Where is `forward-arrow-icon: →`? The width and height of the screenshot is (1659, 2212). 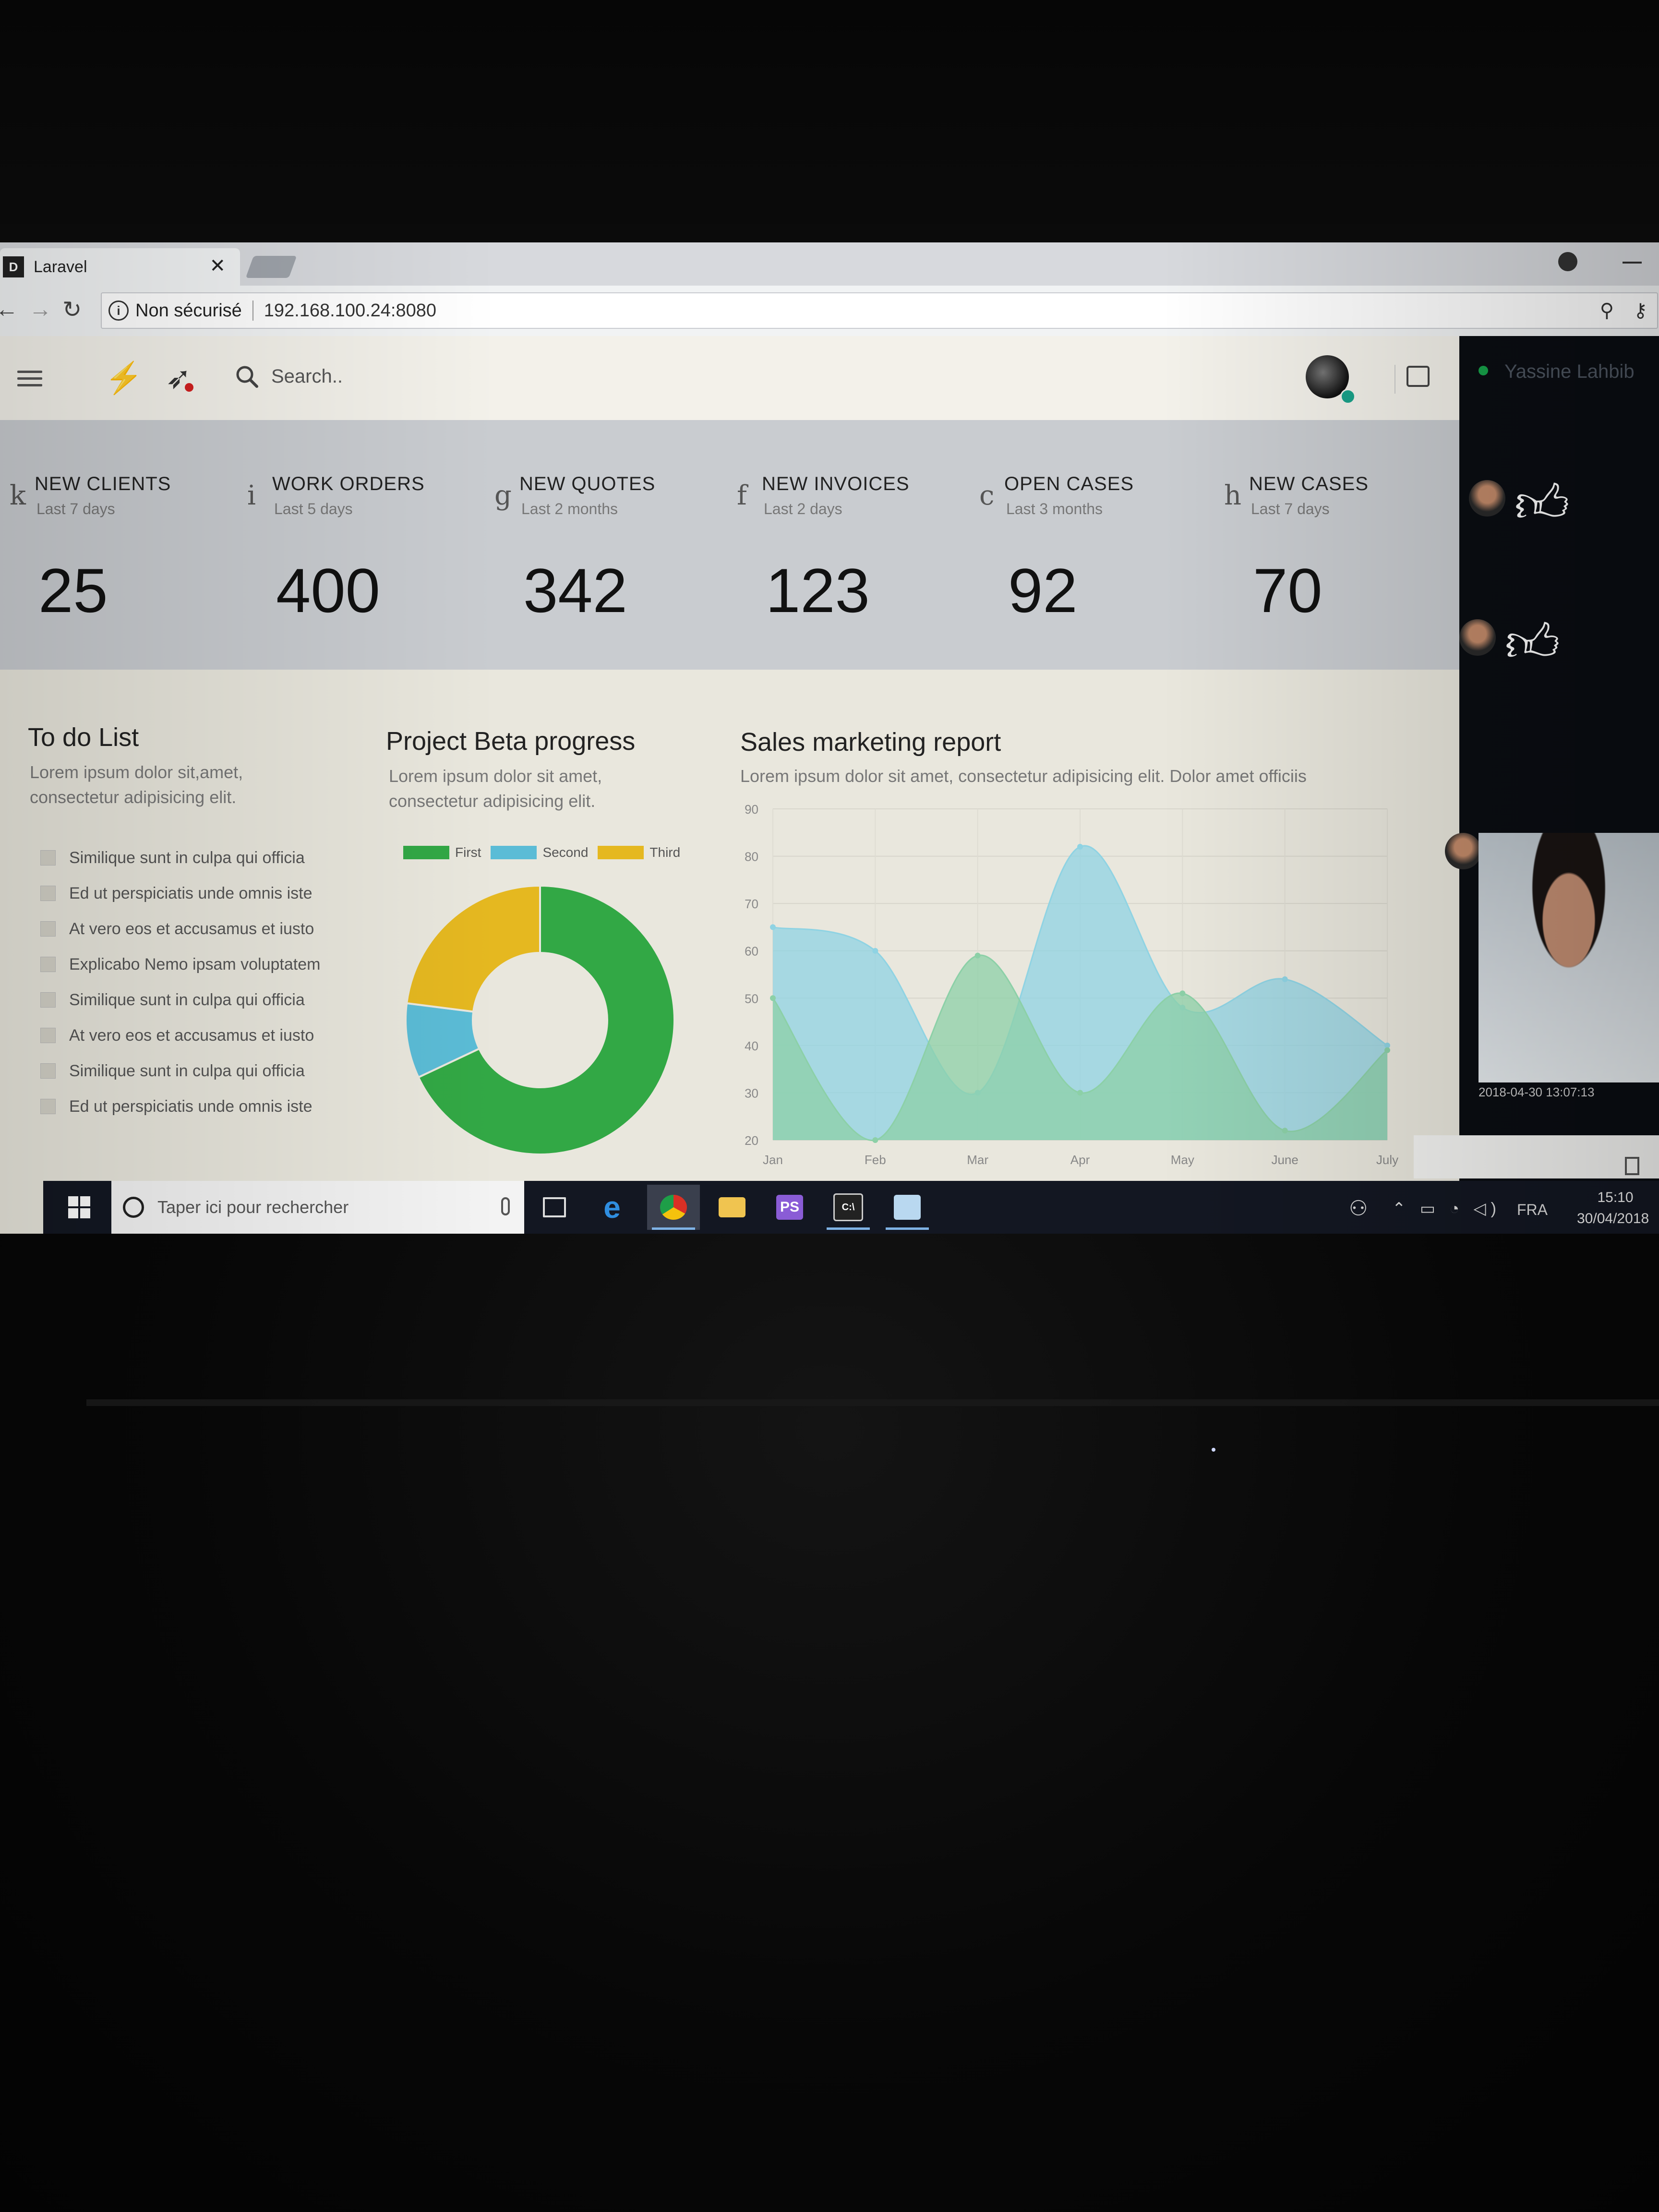
forward-arrow-icon: → is located at coordinates (41, 309).